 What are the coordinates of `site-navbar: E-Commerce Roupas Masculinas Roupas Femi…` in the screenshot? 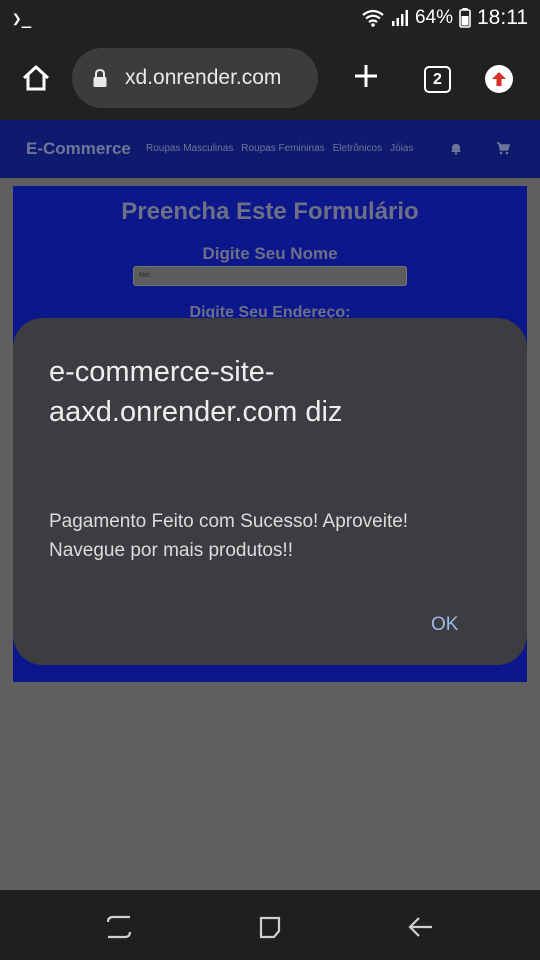 It's located at (270, 149).